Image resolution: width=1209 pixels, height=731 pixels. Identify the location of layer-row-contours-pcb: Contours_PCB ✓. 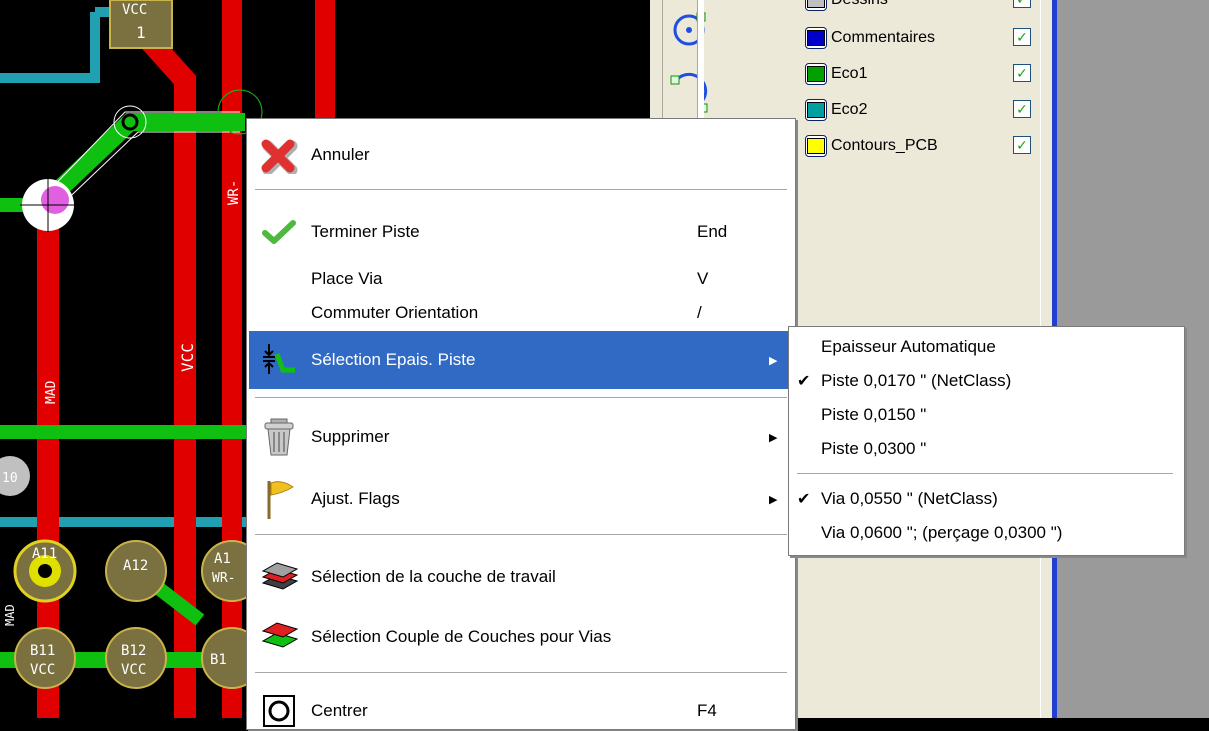
(918, 146).